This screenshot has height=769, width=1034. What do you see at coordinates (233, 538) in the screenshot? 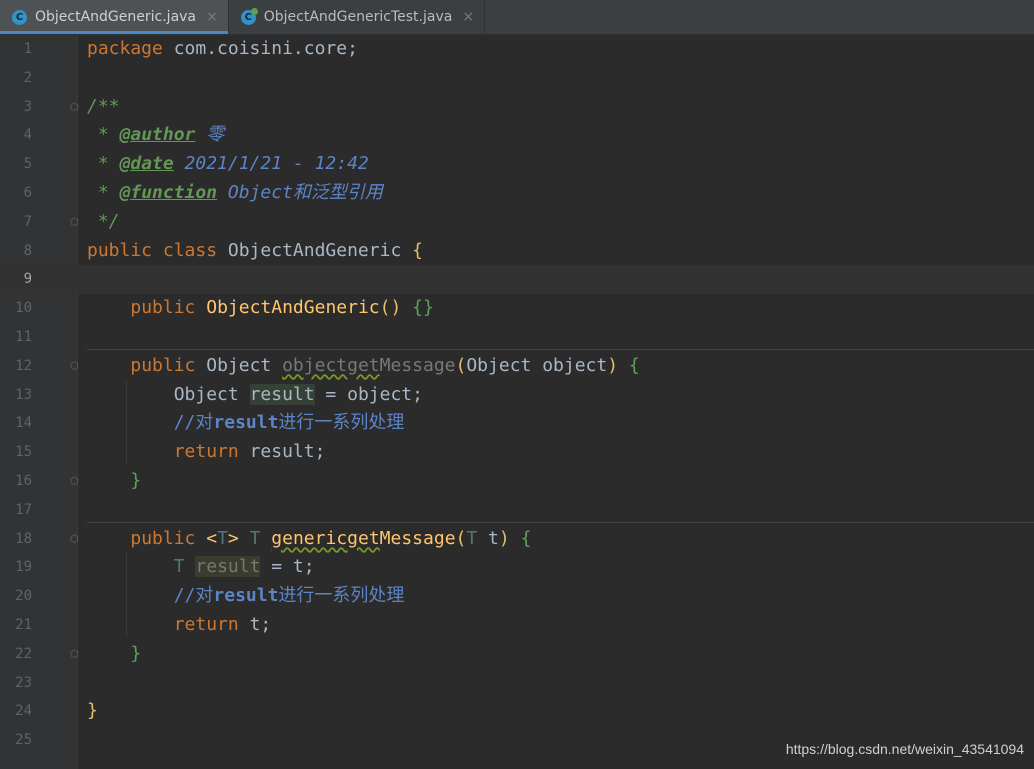
I see `angle-bracket: >` at bounding box center [233, 538].